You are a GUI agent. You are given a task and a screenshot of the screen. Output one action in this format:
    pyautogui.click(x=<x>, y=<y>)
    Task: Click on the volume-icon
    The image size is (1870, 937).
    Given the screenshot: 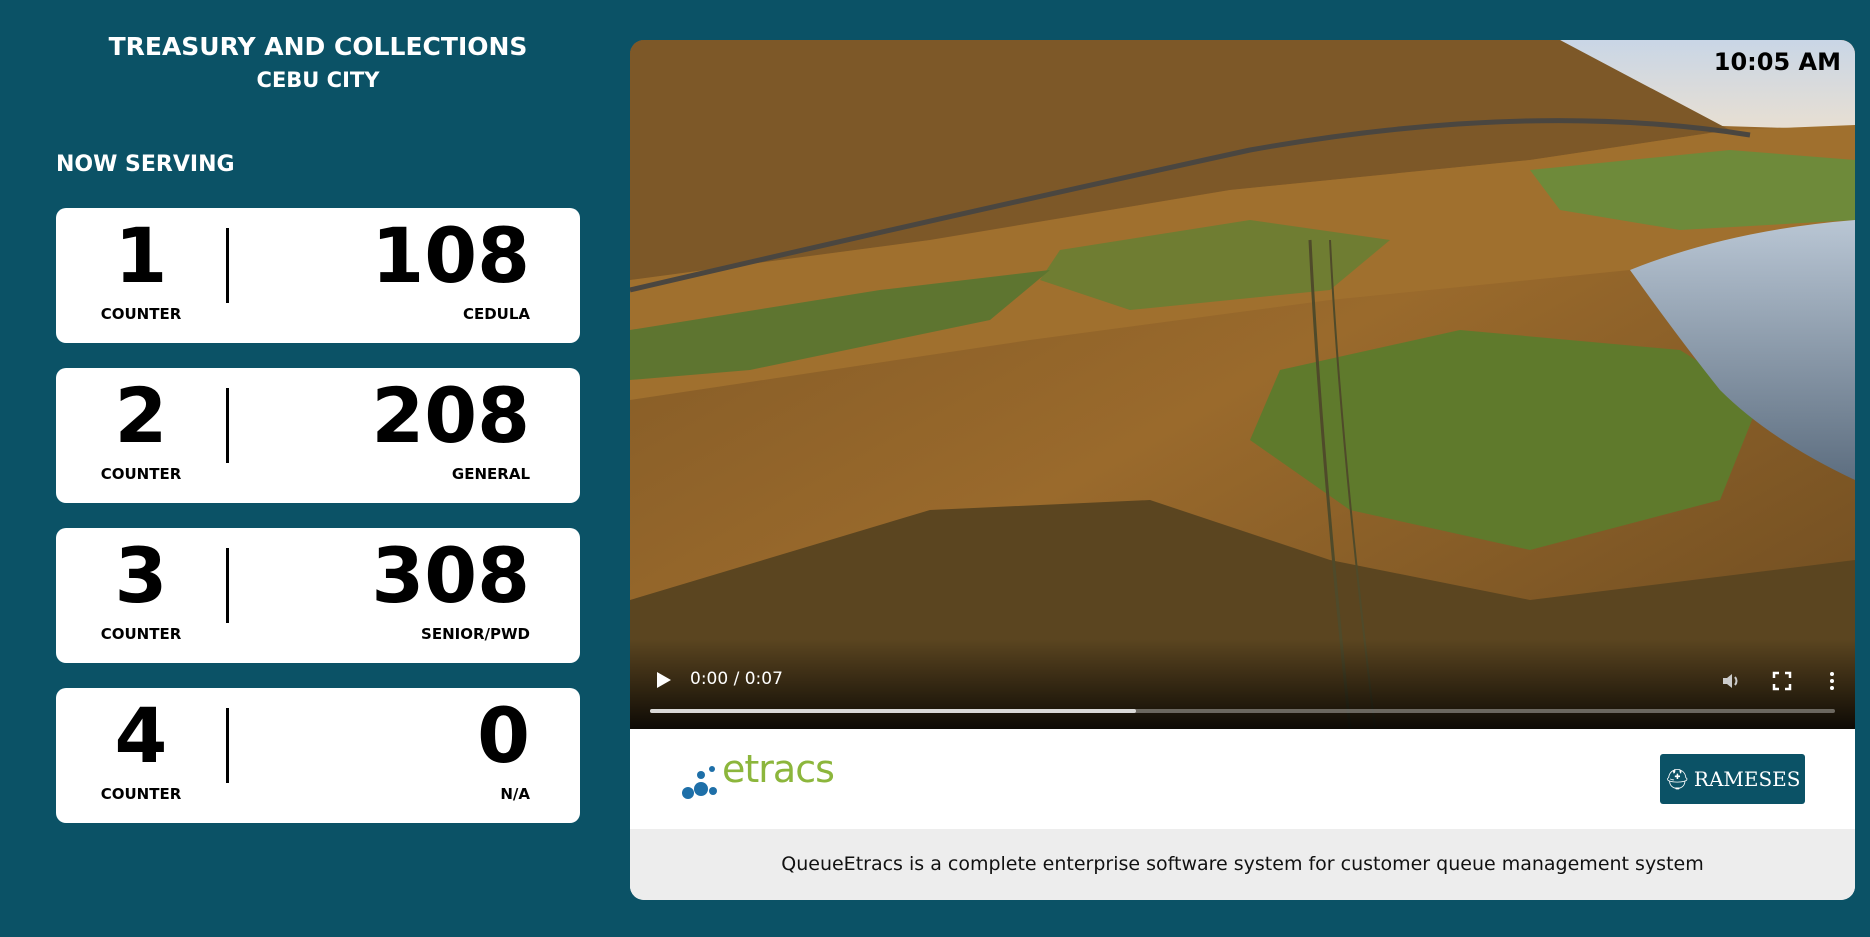 What is the action you would take?
    pyautogui.click(x=1732, y=681)
    